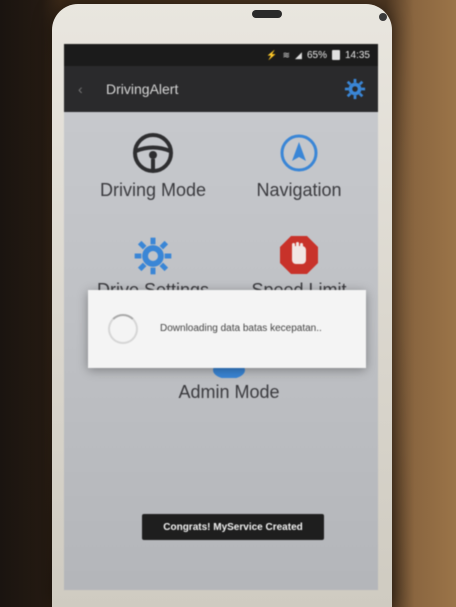 This screenshot has width=456, height=607. I want to click on progress-dialog: Downloading data batas kecepatan.., so click(227, 329).